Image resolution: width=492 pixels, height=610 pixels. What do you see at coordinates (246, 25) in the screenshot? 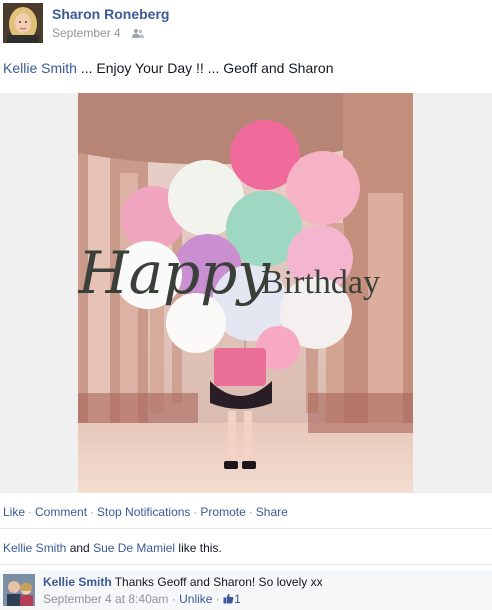
I see `post-header: Sharon Roneberg September 4` at bounding box center [246, 25].